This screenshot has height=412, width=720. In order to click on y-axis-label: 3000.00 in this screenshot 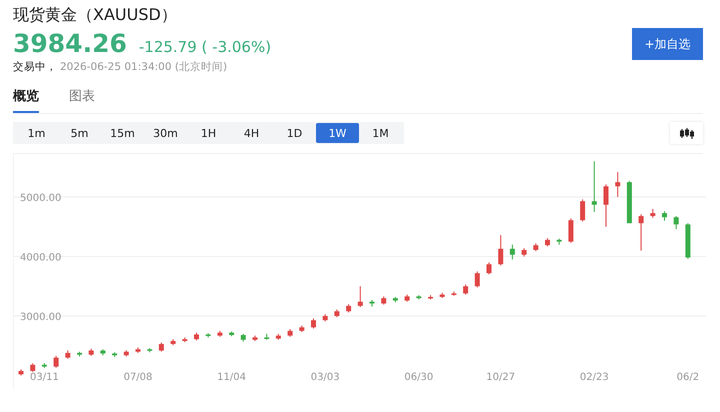, I will do `click(41, 317)`.